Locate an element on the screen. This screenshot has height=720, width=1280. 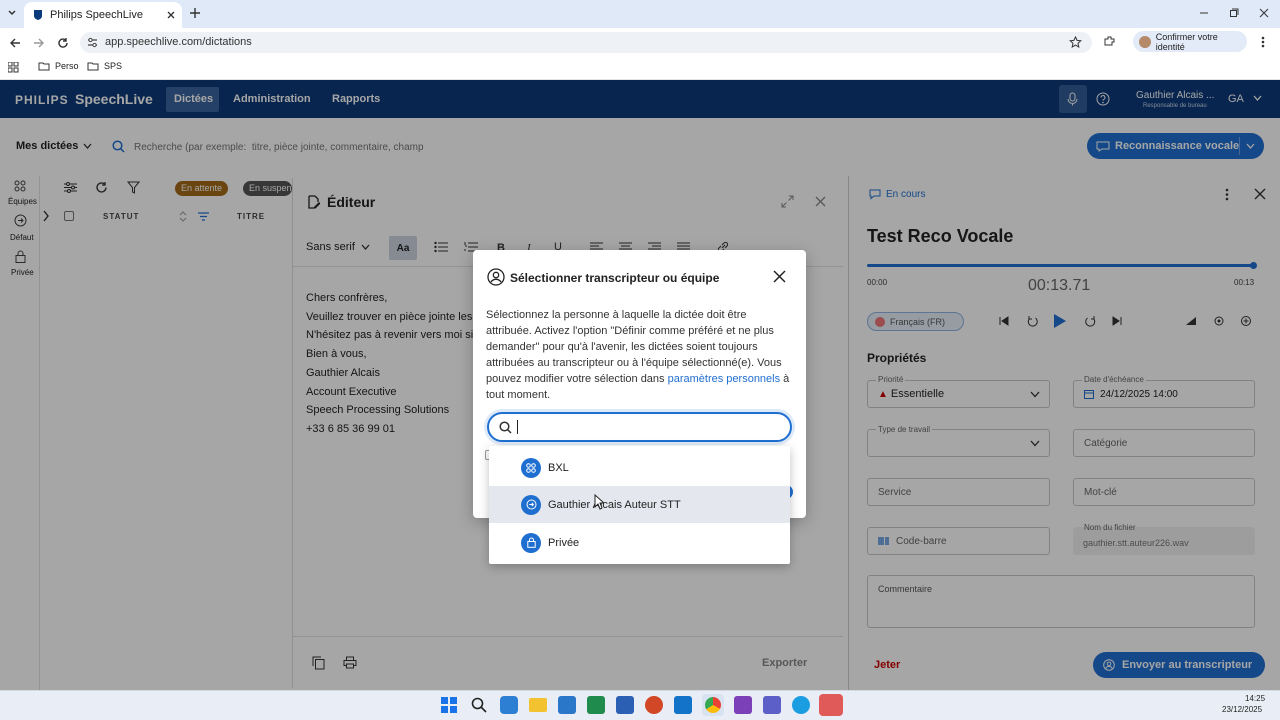
font-chevron-icon is located at coordinates (365, 247).